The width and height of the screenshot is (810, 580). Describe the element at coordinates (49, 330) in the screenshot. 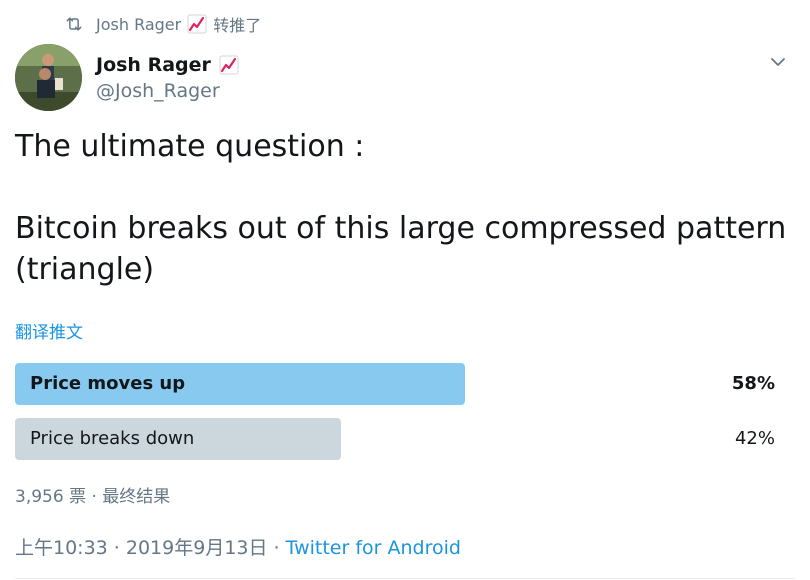

I see `translate-tweet-link: 翻译推文` at that location.